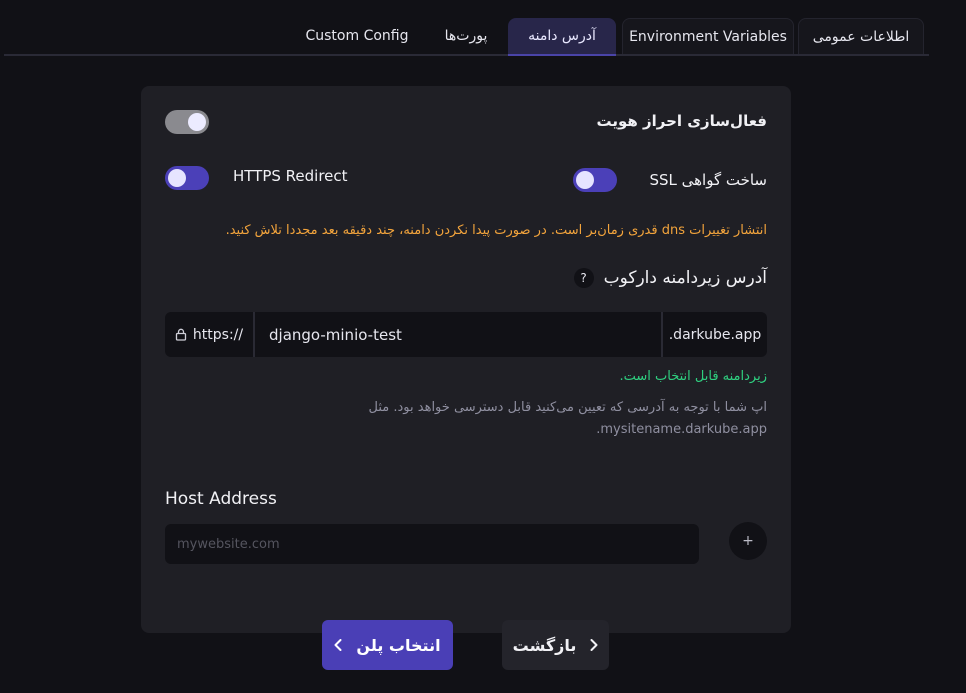 The image size is (966, 693). I want to click on tab-ports: پورت‌ها, so click(466, 36).